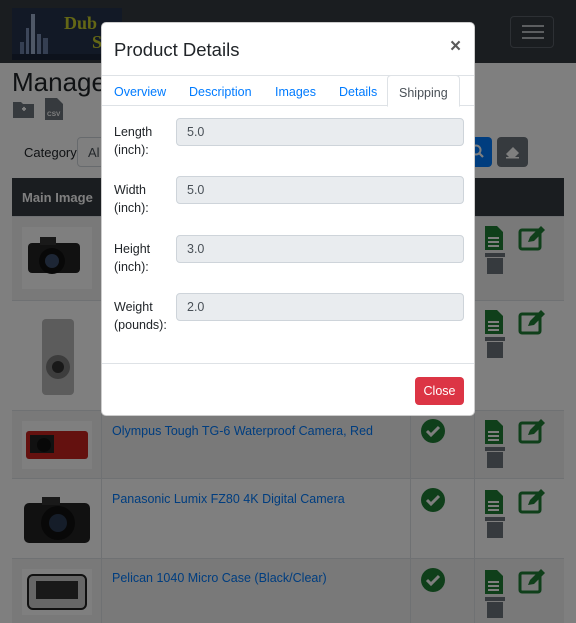 The image size is (576, 623). What do you see at coordinates (133, 141) in the screenshot?
I see `length-label: Length (inch):` at bounding box center [133, 141].